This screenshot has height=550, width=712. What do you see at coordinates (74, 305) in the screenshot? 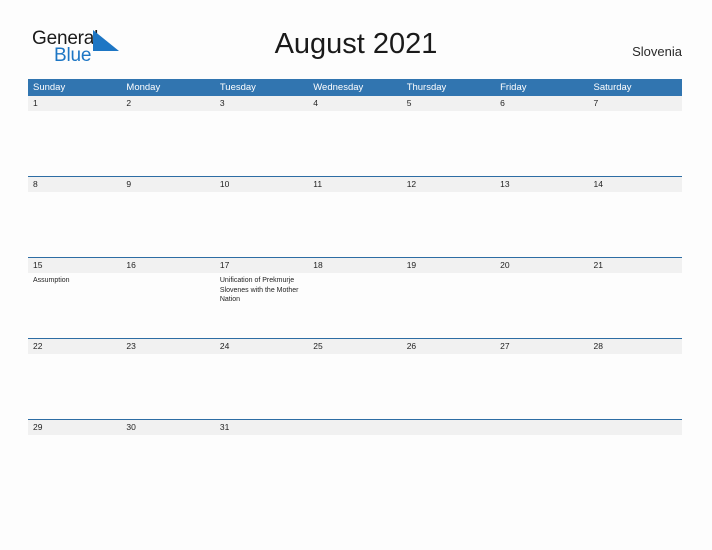
I see `day-cell-event: Assumption` at bounding box center [74, 305].